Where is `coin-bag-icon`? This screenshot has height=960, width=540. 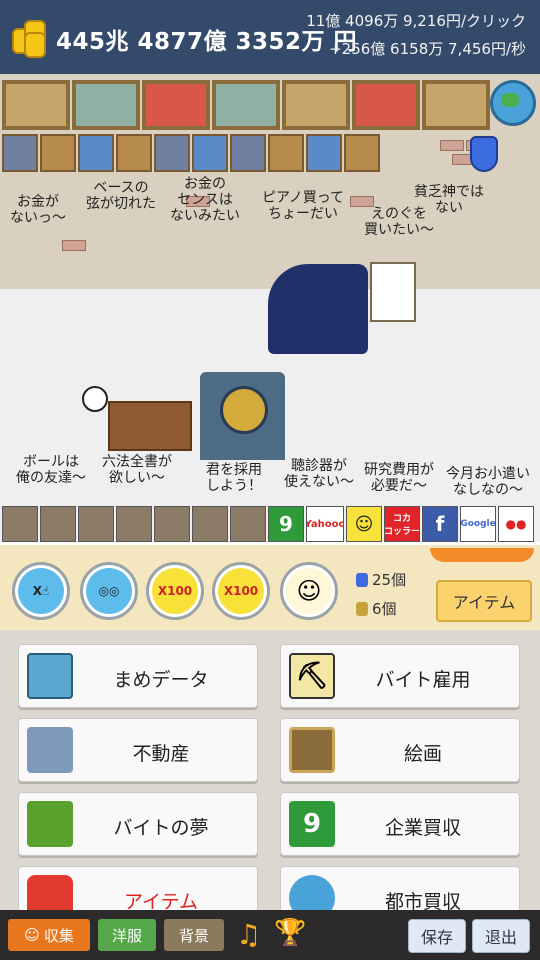
coin-bag-icon is located at coordinates (362, 609).